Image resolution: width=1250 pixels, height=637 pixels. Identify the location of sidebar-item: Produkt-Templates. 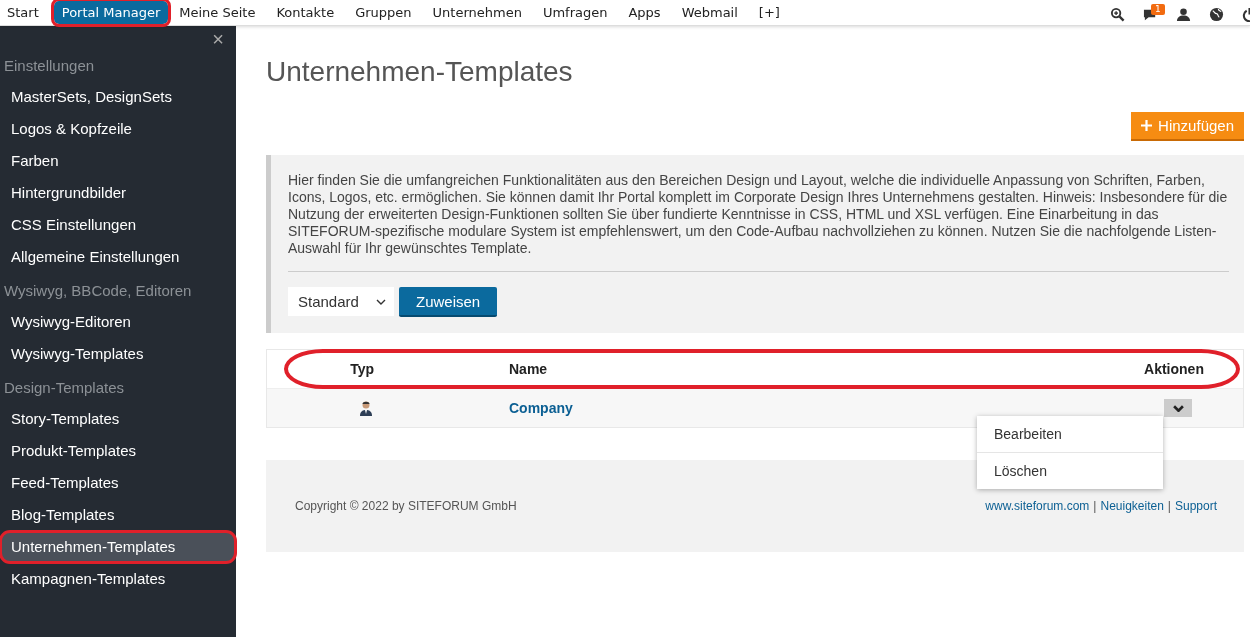
(118, 451).